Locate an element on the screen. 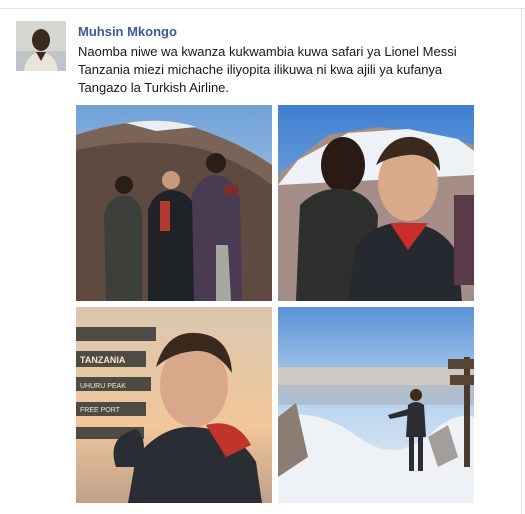 This screenshot has width=525, height=514. post-divider is located at coordinates (262, 8).